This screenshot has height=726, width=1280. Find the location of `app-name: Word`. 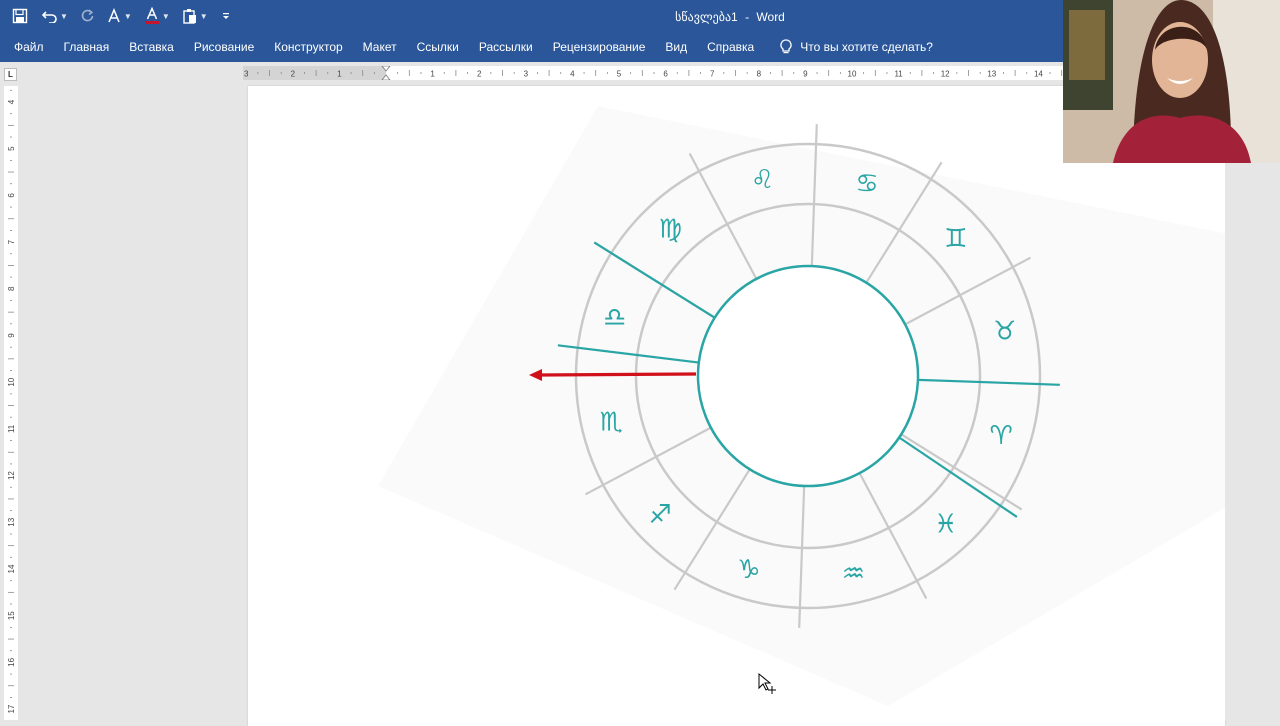

app-name: Word is located at coordinates (770, 17).